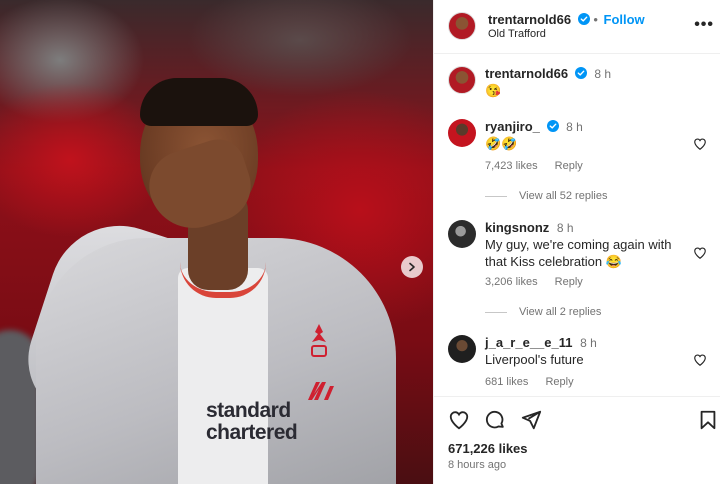  What do you see at coordinates (529, 19) in the screenshot?
I see `author-username: trentarnold66` at bounding box center [529, 19].